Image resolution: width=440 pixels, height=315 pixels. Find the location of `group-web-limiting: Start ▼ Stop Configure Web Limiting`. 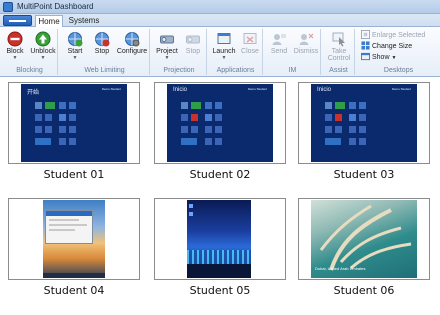

group-web-limiting: Start ▼ Stop Configure Web Limiting is located at coordinates (105, 52).